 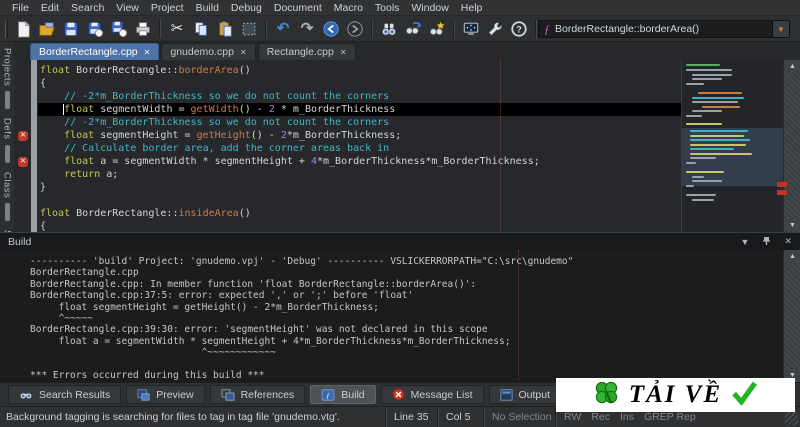 What do you see at coordinates (437, 29) in the screenshot?
I see `find-in-files-icon` at bounding box center [437, 29].